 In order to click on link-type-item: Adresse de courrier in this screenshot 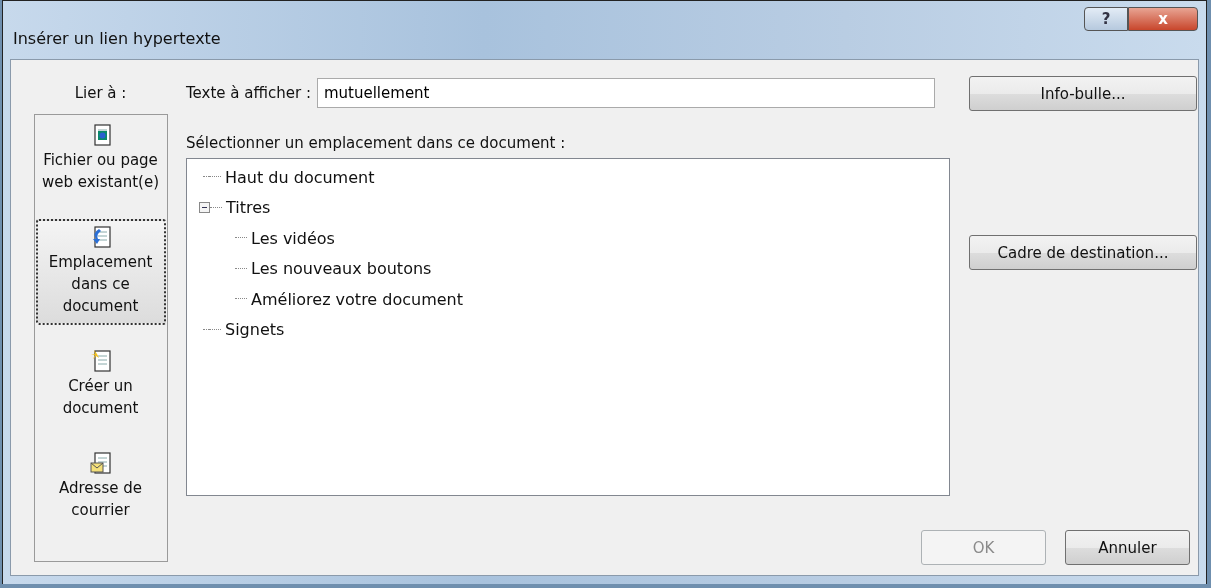, I will do `click(100, 487)`.